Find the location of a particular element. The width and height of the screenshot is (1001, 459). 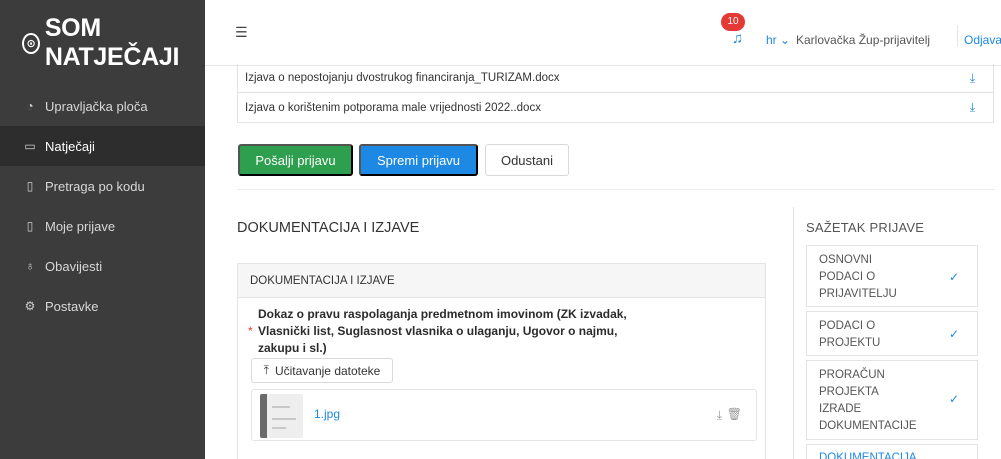

sidebar-item-label: Pretraga po kodu is located at coordinates (95, 186).